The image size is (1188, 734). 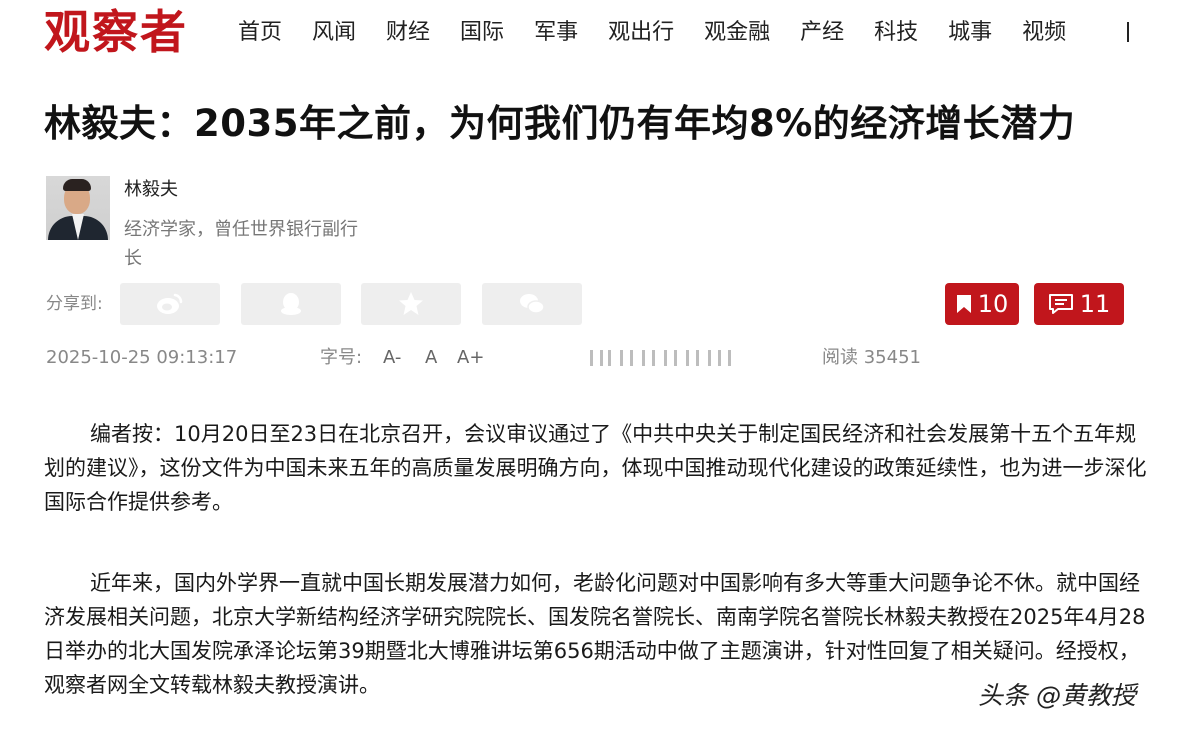 I want to click on bookmark-icon, so click(x=963, y=304).